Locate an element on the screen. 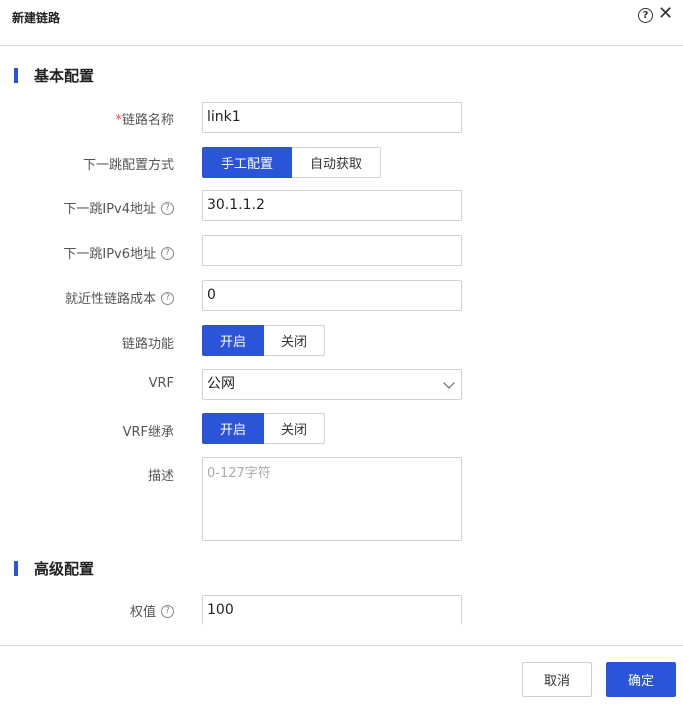 The image size is (683, 705). vrf-inherit-toggle: 开启 关闭 is located at coordinates (263, 428).